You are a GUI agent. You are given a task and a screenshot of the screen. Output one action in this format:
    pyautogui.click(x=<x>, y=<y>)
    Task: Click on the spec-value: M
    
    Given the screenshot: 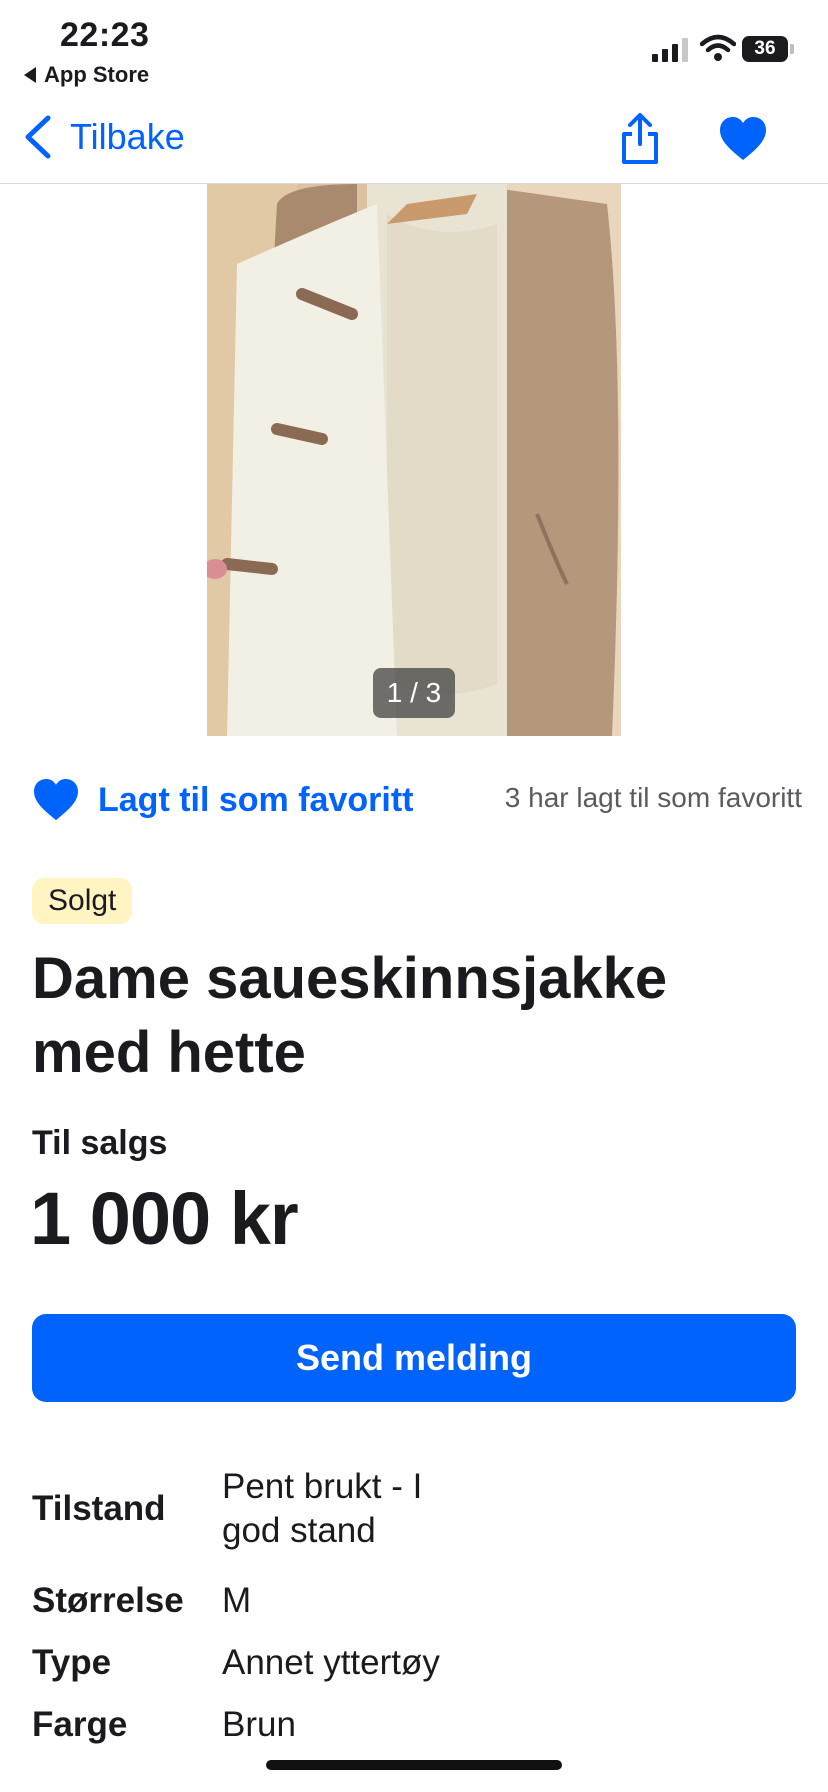 What is the action you would take?
    pyautogui.click(x=237, y=1600)
    